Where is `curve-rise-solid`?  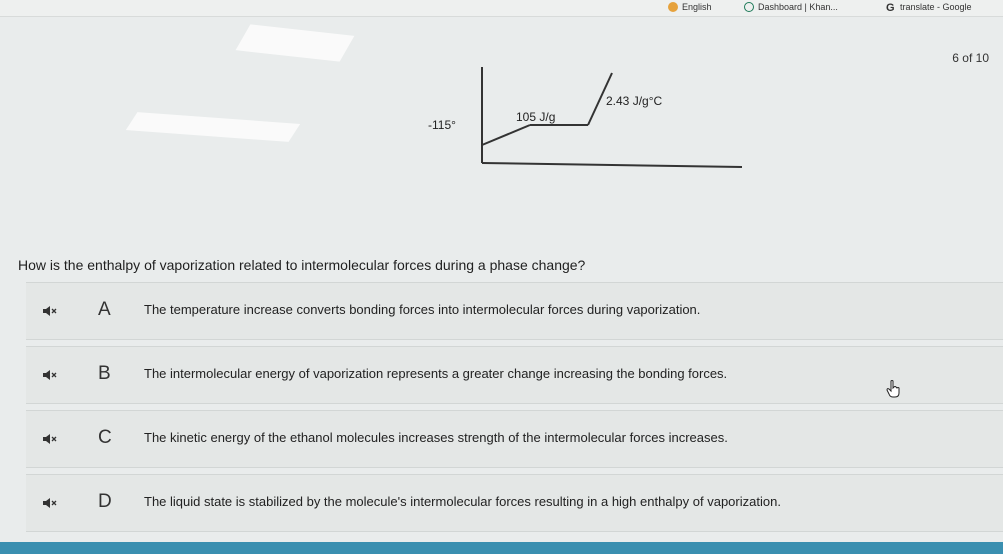
curve-rise-solid is located at coordinates (506, 135).